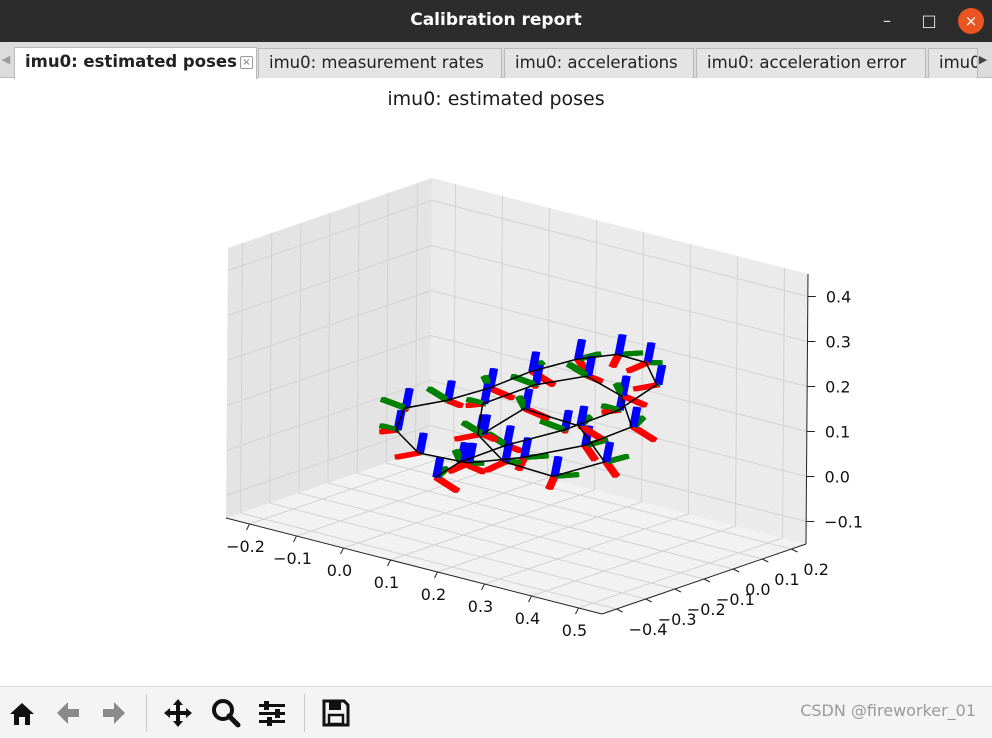  What do you see at coordinates (929, 21) in the screenshot?
I see `maximize-button: □` at bounding box center [929, 21].